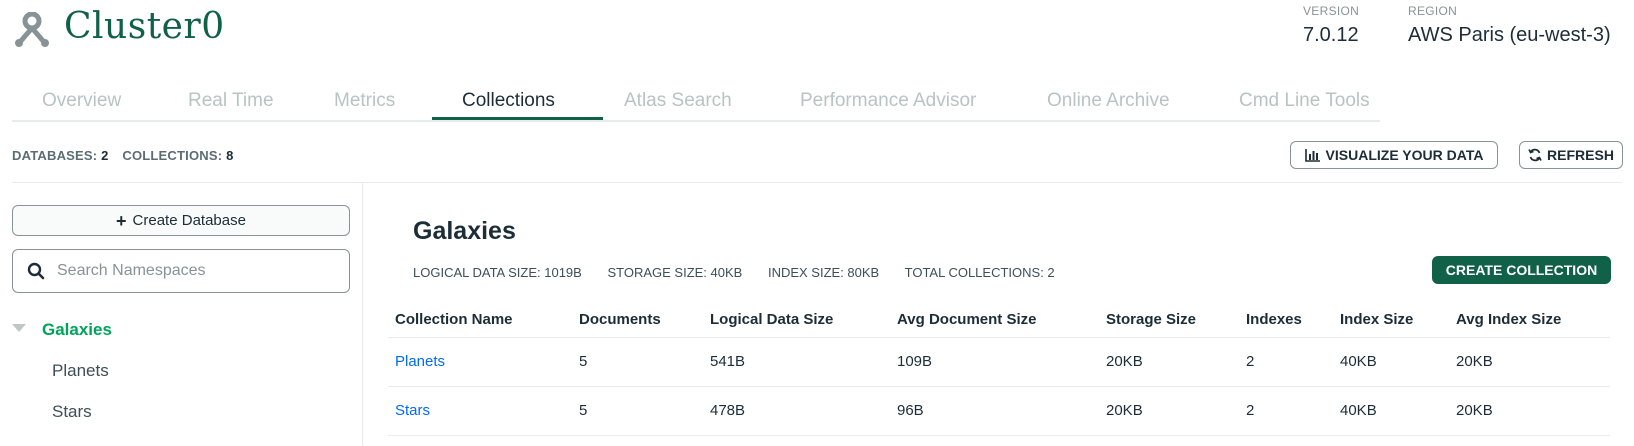 This screenshot has height=446, width=1634. What do you see at coordinates (81, 101) in the screenshot?
I see `tab-overview: Overview` at bounding box center [81, 101].